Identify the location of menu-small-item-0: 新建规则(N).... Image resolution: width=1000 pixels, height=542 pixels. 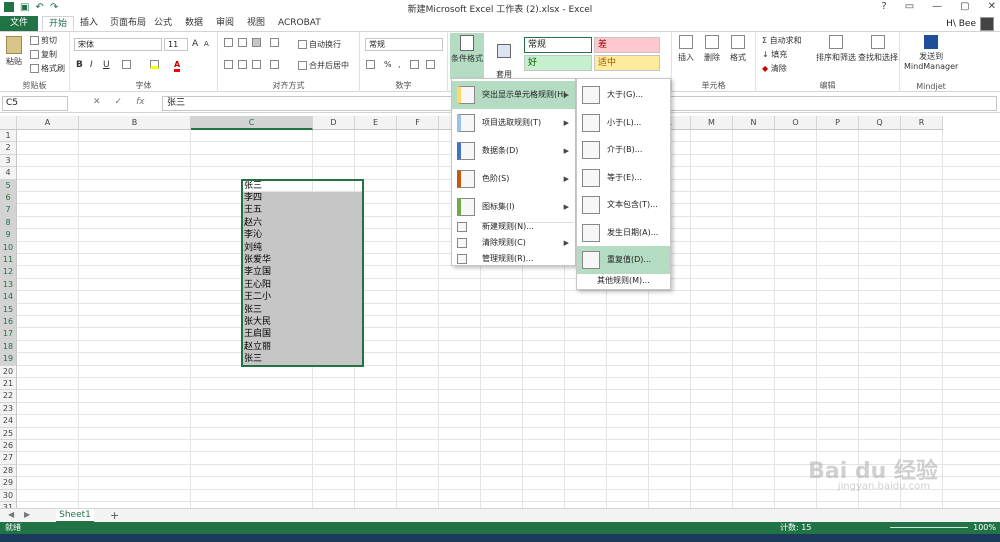
(513, 227).